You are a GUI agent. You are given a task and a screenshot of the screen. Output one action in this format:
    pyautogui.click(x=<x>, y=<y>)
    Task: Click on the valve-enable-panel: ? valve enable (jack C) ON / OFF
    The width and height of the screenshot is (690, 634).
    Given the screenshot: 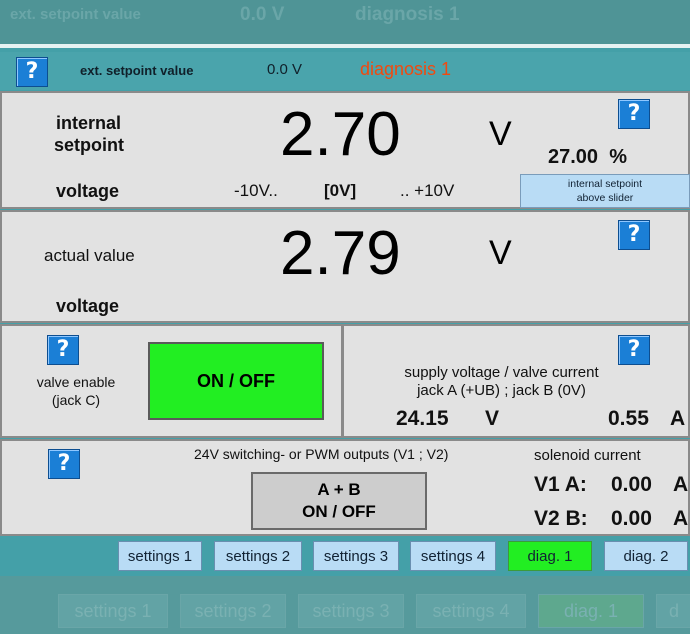 What is the action you would take?
    pyautogui.click(x=171, y=381)
    